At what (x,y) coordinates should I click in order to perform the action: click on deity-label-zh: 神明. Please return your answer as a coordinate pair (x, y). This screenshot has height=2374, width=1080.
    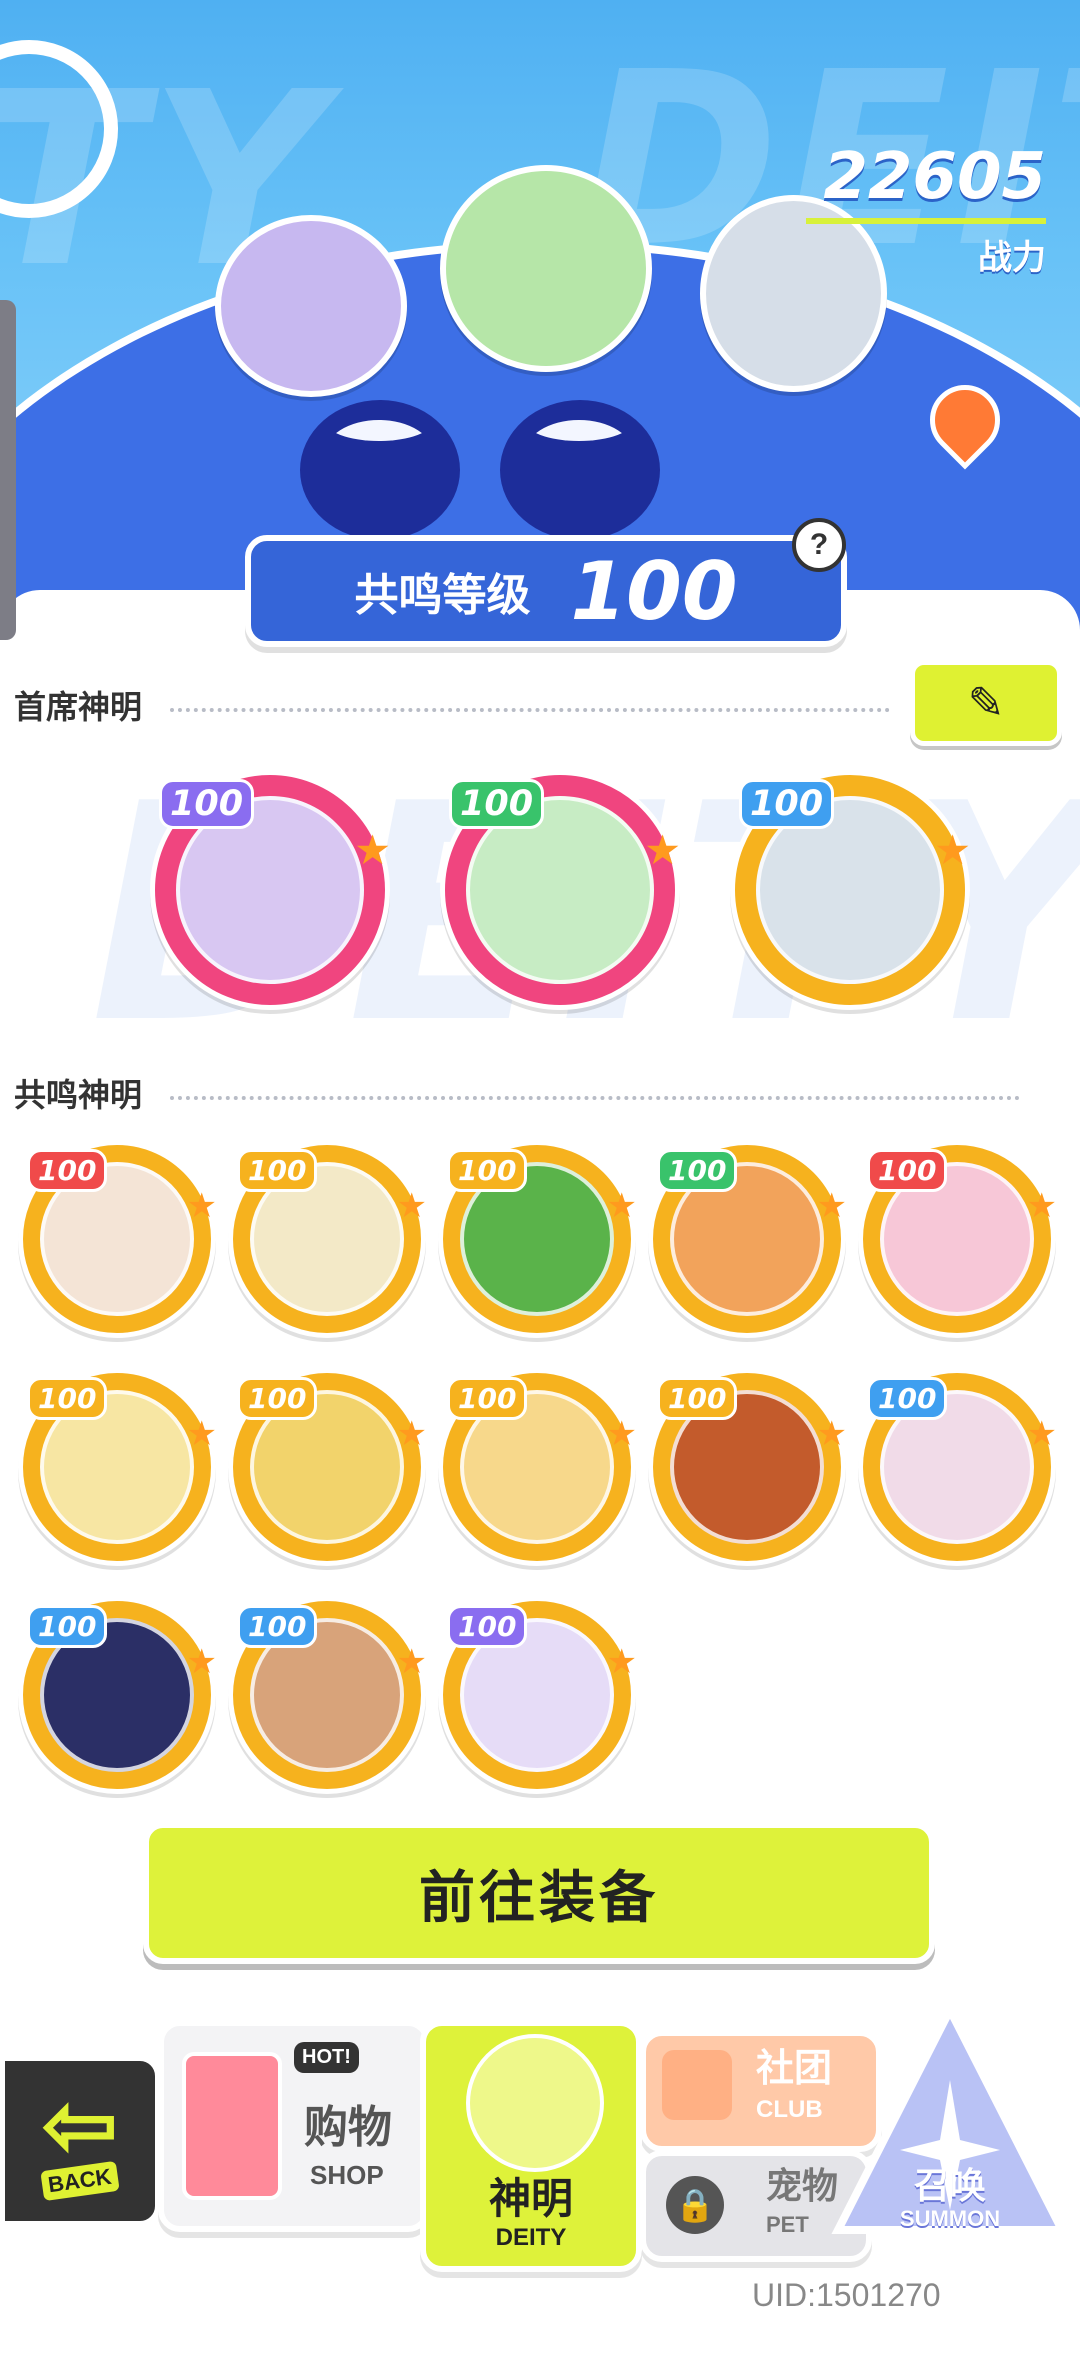
    Looking at the image, I should click on (530, 2198).